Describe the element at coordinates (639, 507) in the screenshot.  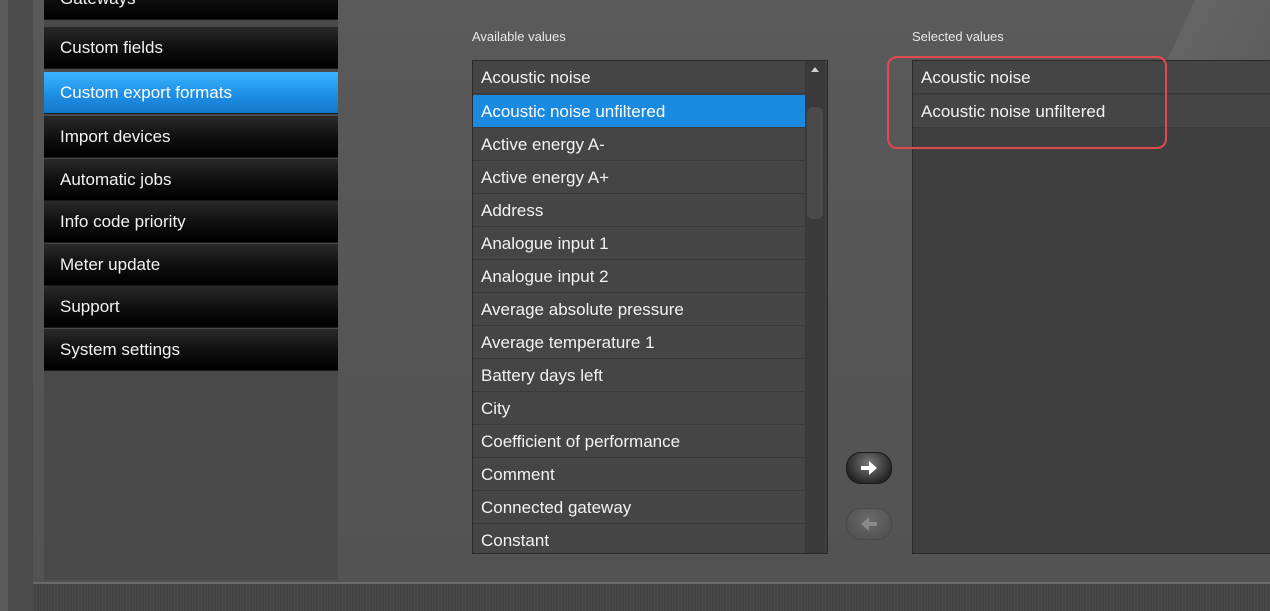
I see `list-item: Connected gateway` at that location.